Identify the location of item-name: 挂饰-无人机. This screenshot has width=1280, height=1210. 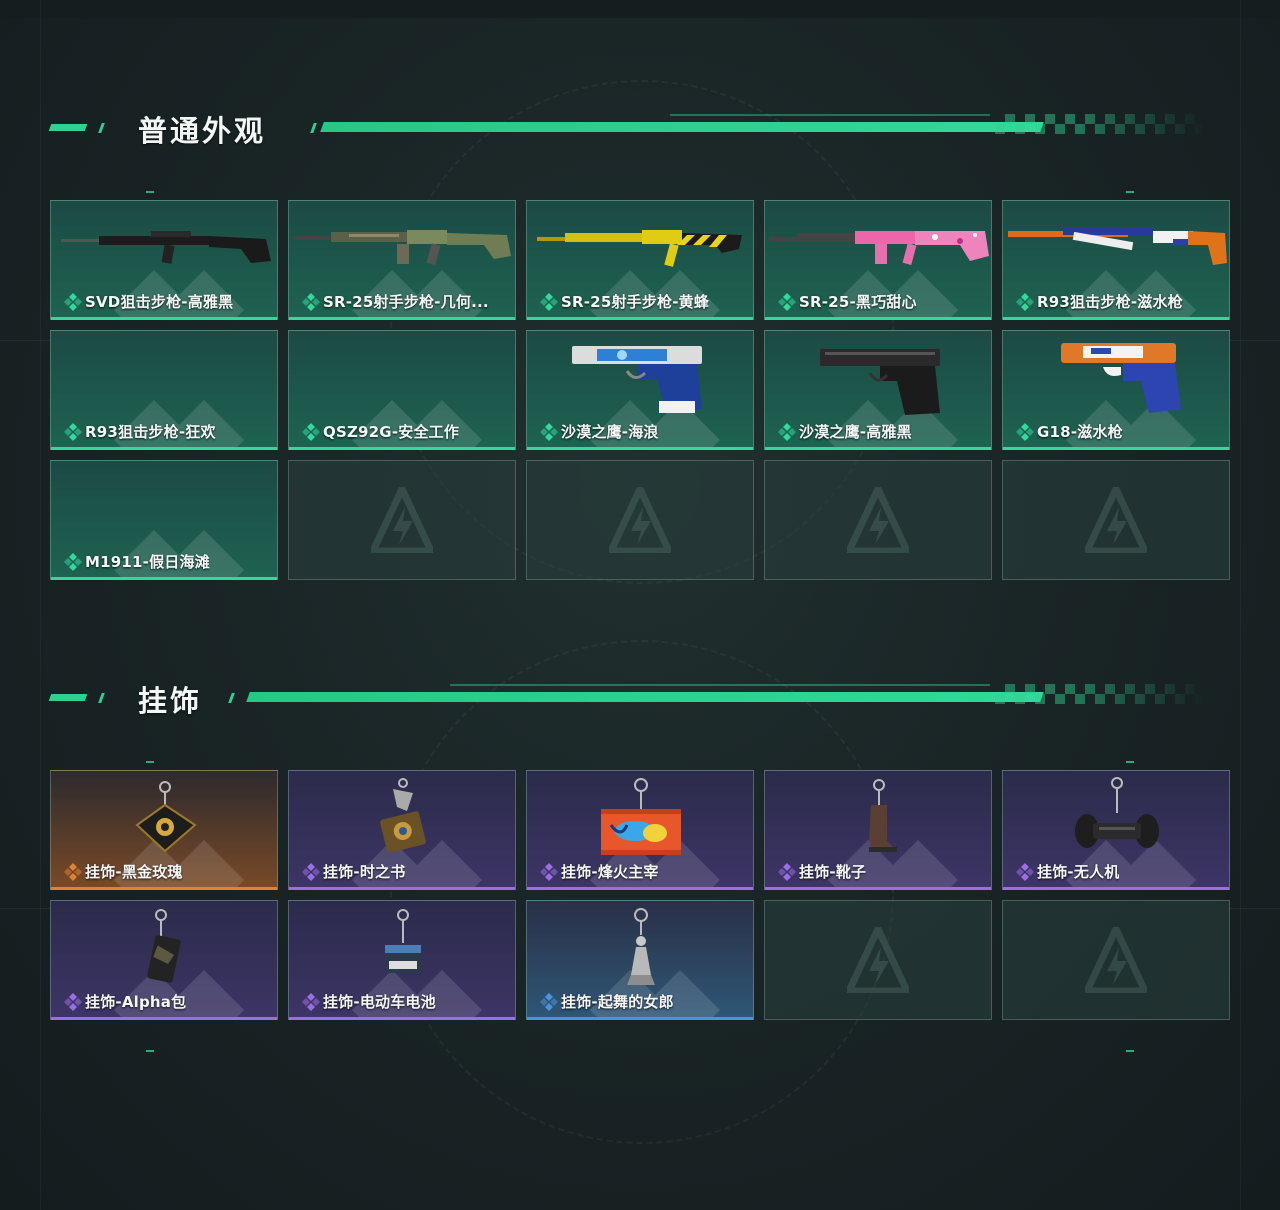
(1078, 872).